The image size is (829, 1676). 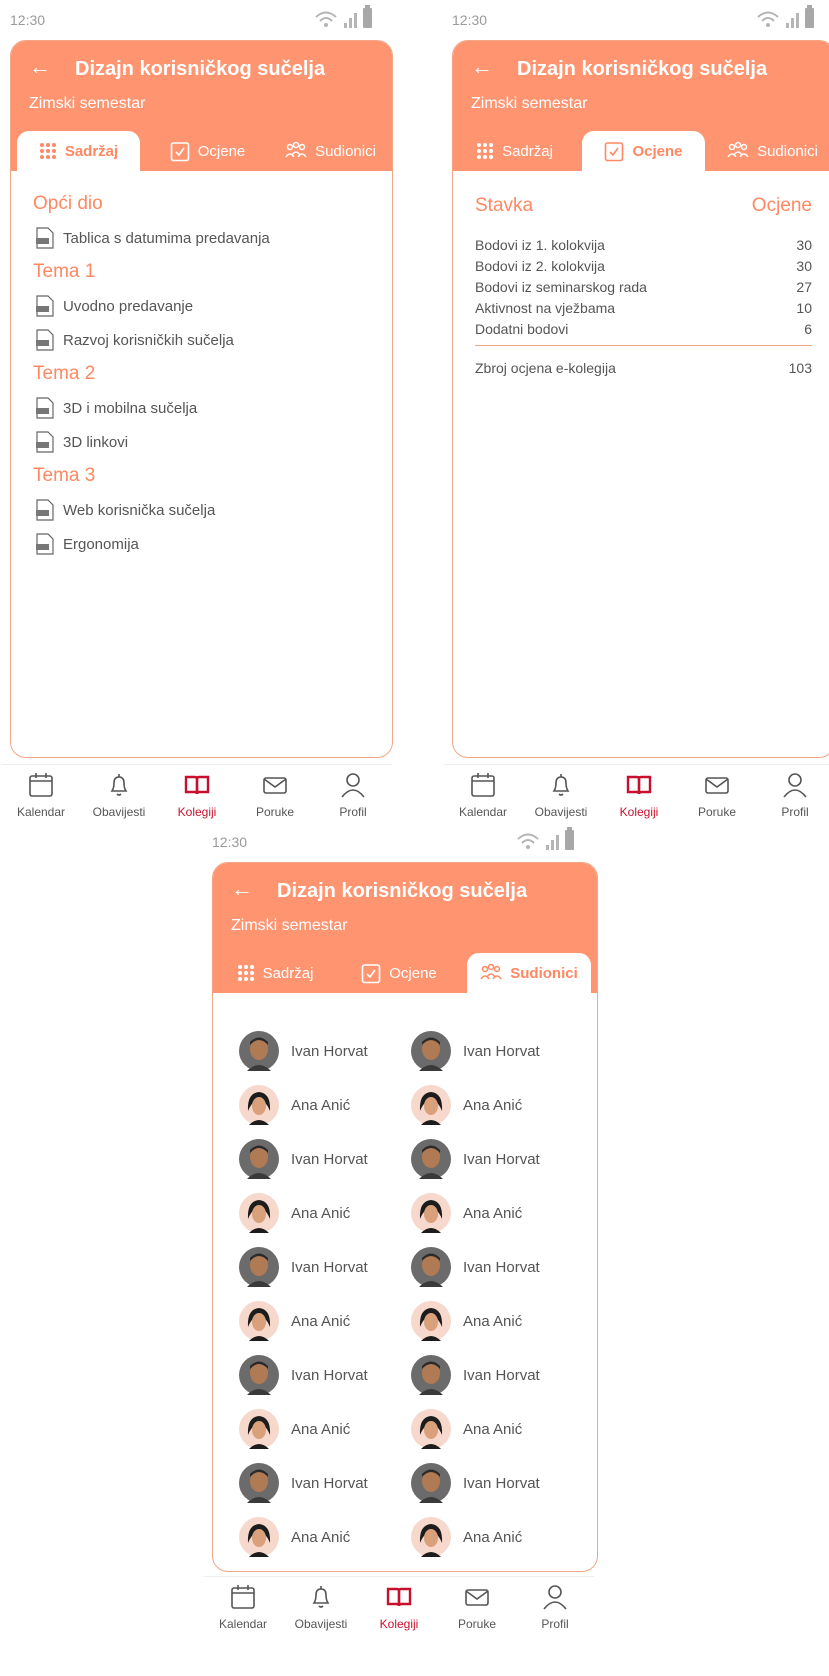 I want to click on file-name: 3D linkovi, so click(x=96, y=442).